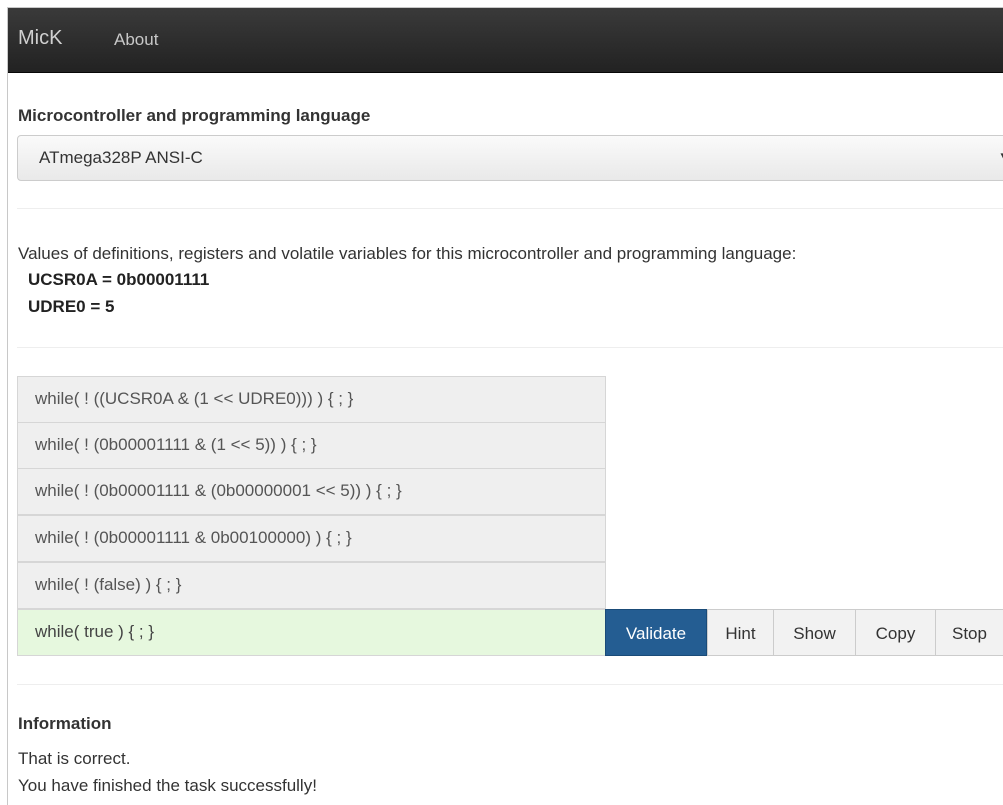 The width and height of the screenshot is (1003, 805). I want to click on validate-button: Validate, so click(656, 632).